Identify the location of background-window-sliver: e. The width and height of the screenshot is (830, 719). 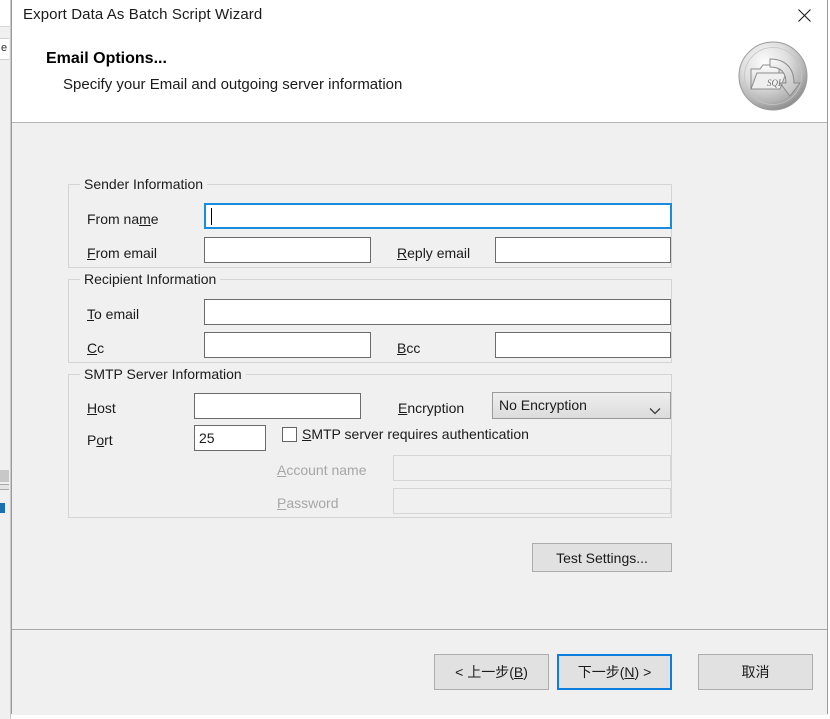
(5, 359).